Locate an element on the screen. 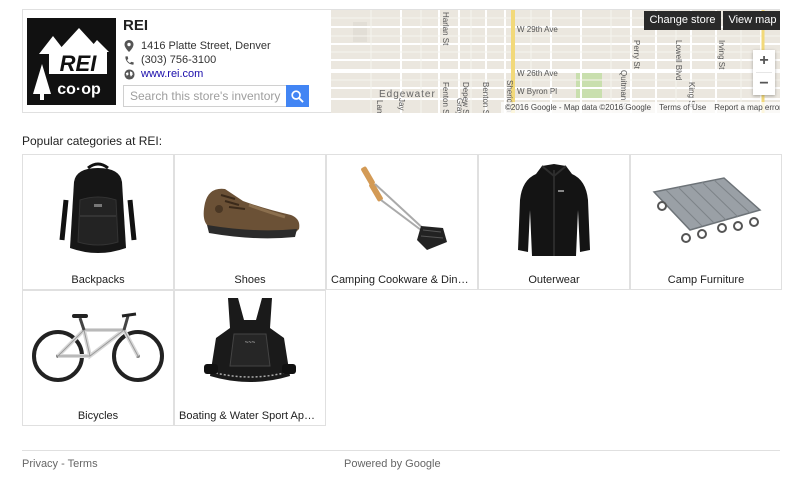 Image resolution: width=800 pixels, height=487 pixels. cot-icon is located at coordinates (706, 210).